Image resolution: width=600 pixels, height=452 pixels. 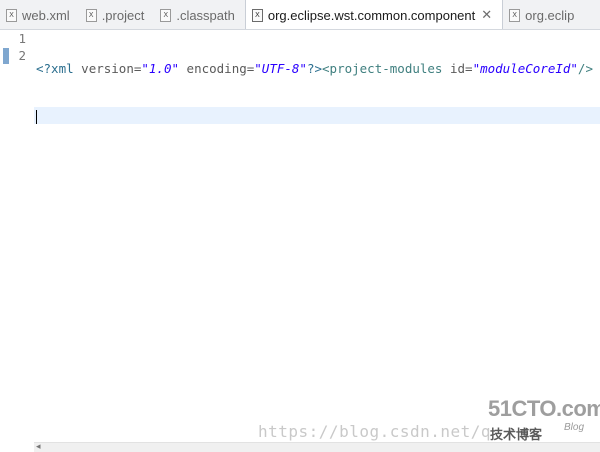 What do you see at coordinates (22, 236) in the screenshot?
I see `line-number-gutter: 1 2` at bounding box center [22, 236].